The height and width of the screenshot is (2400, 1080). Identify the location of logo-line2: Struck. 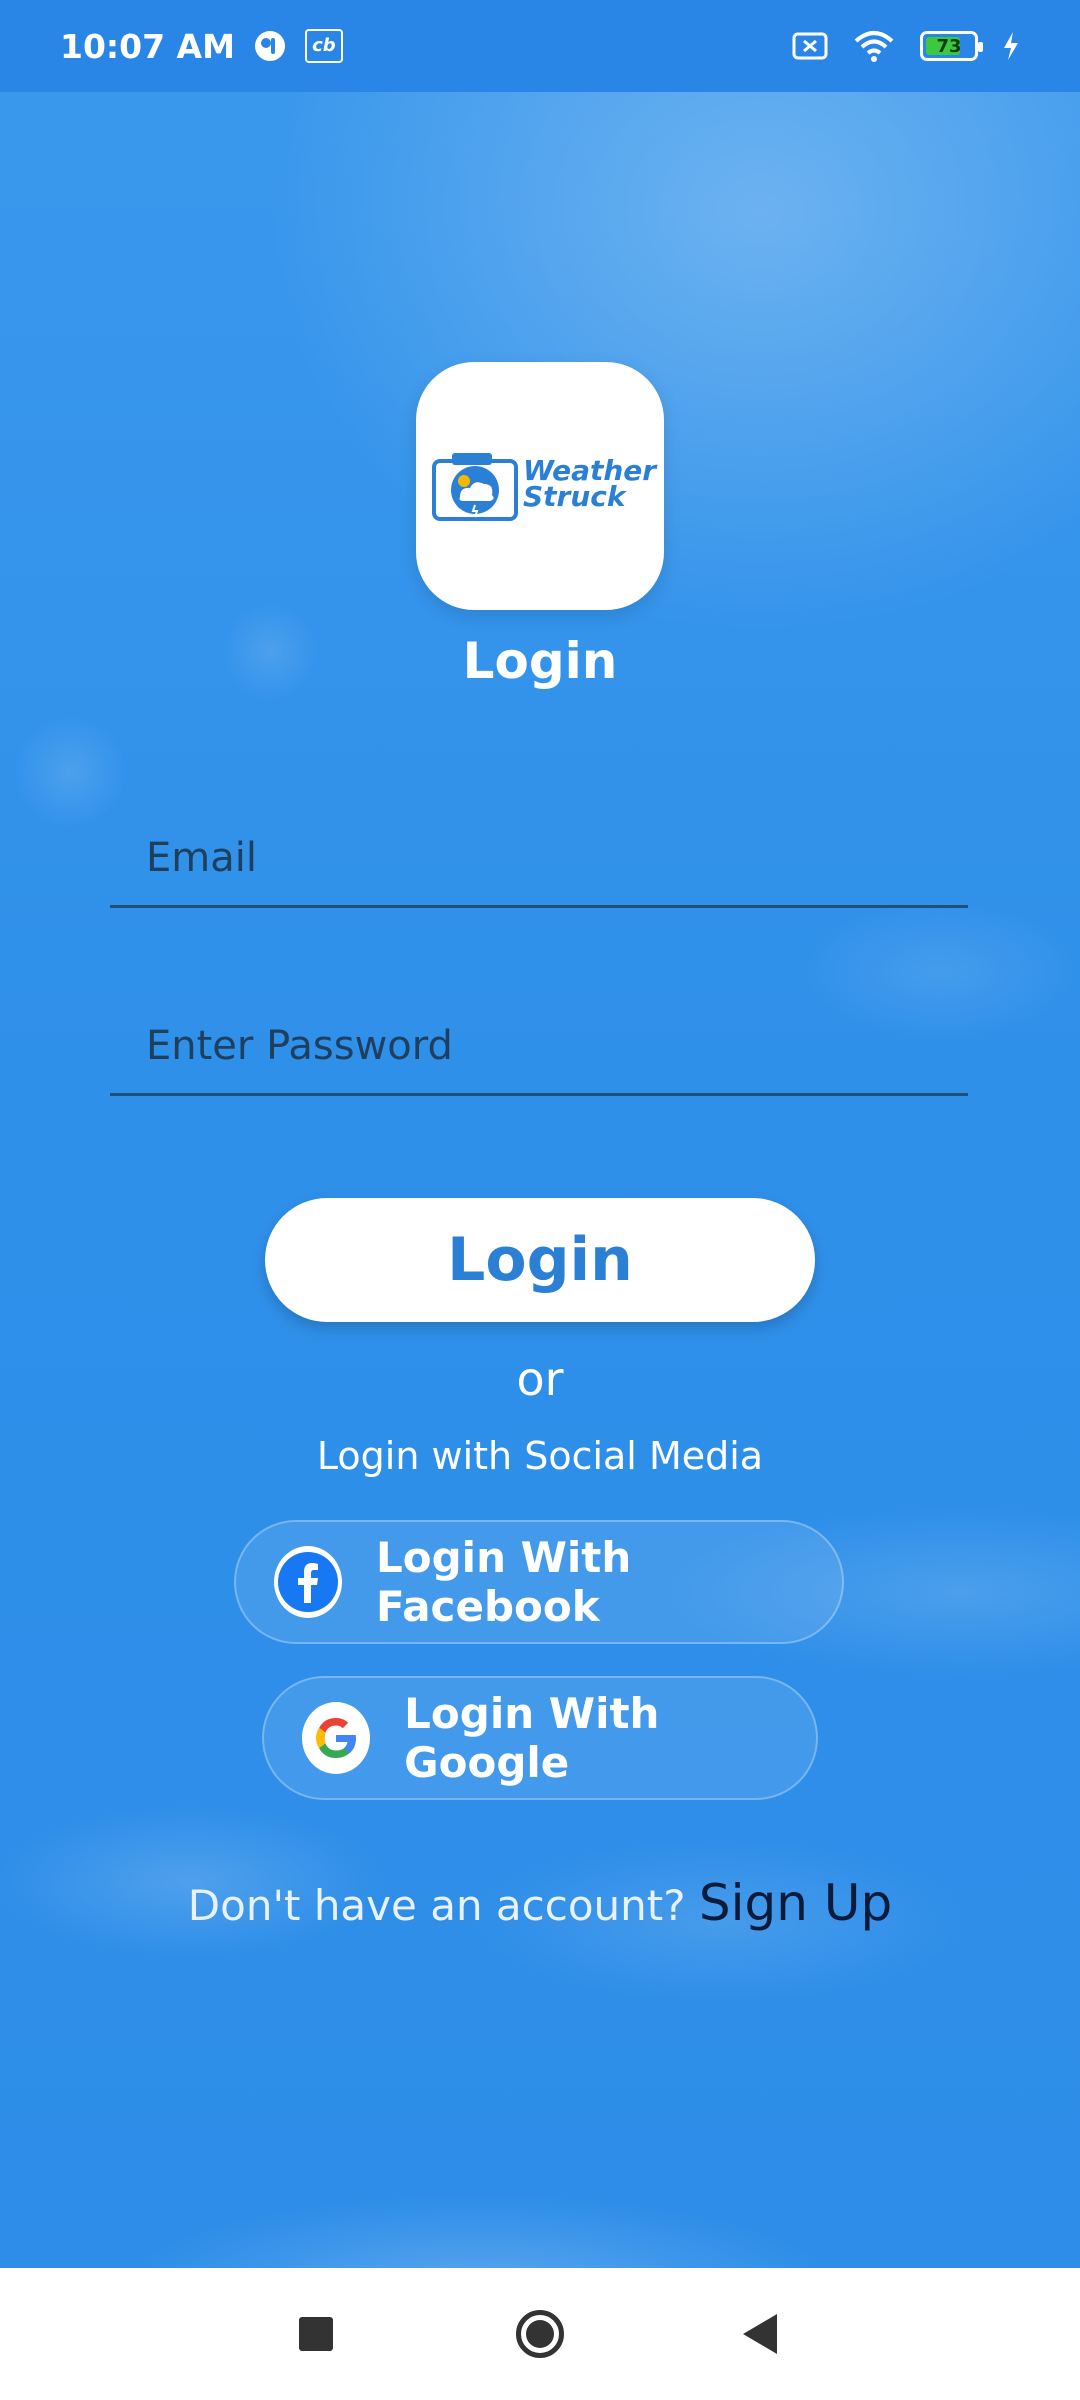
(574, 496).